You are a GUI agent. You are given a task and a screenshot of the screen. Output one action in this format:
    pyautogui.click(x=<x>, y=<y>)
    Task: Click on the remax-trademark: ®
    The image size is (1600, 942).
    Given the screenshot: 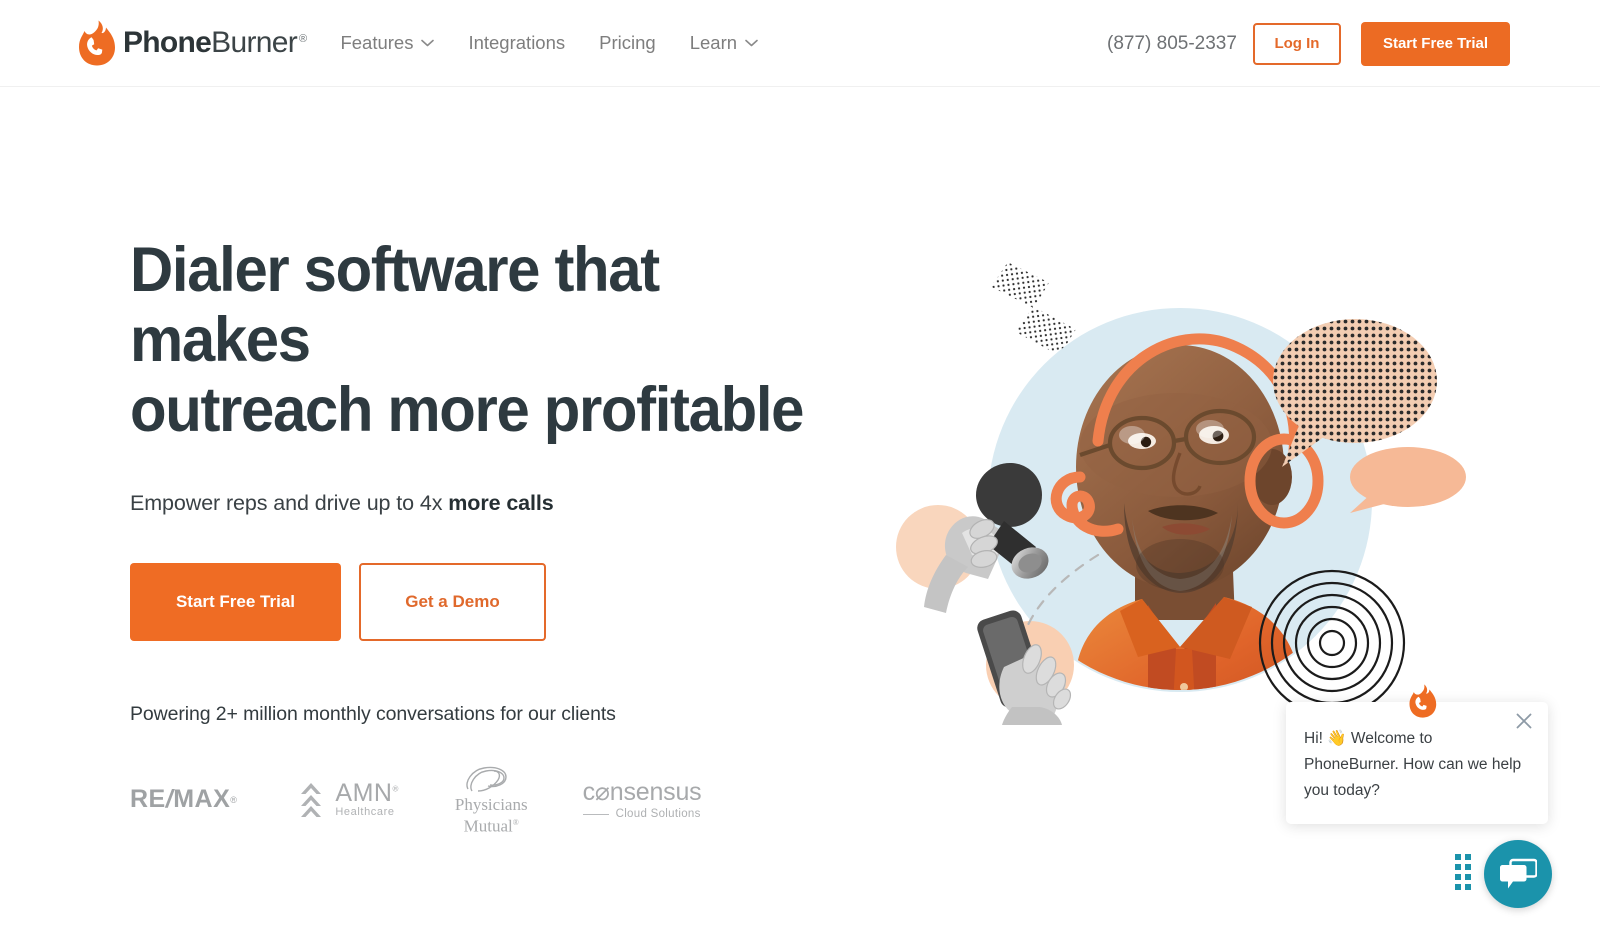 What is the action you would take?
    pyautogui.click(x=234, y=799)
    